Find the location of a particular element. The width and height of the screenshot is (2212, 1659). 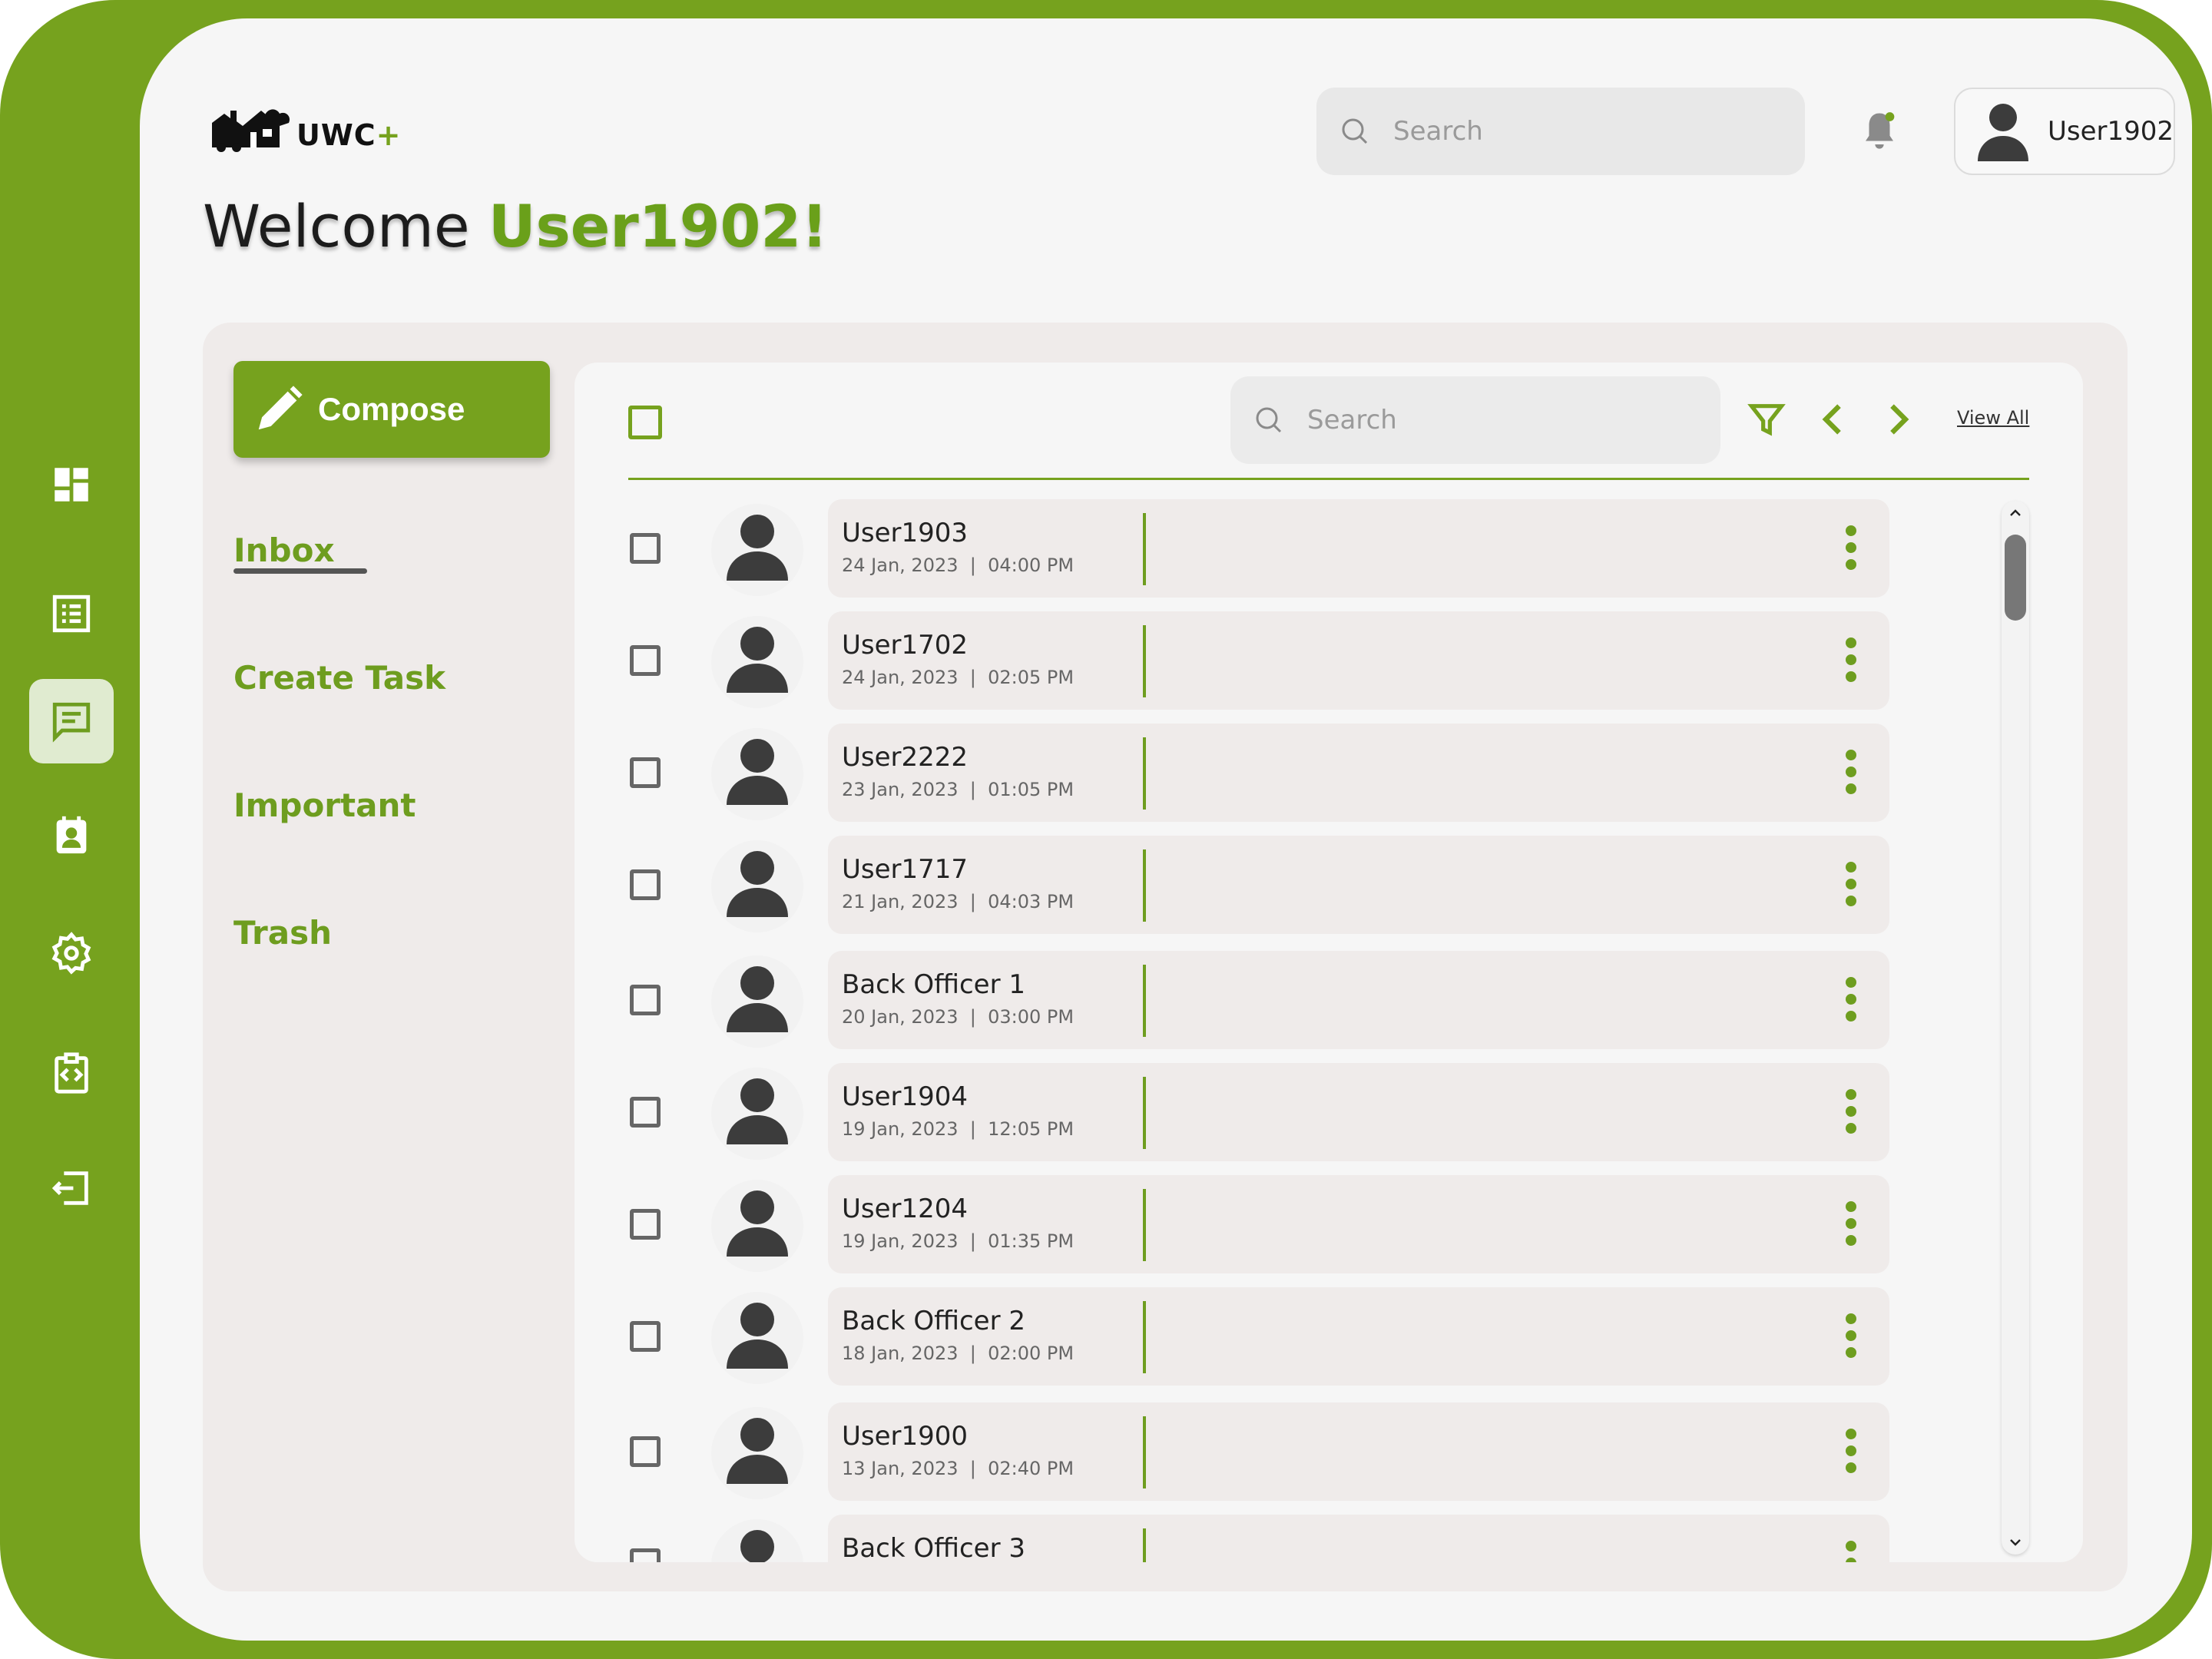

message-datetime: 20 Jan, 2023 | 03:00 PM is located at coordinates (958, 1017).